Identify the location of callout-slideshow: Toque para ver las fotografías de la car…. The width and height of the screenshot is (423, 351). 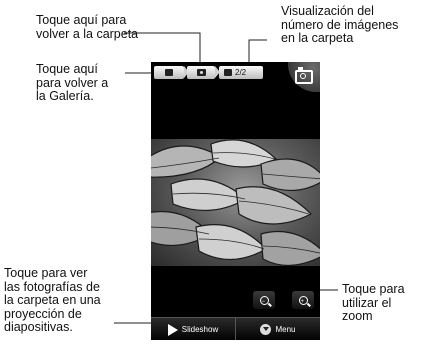
(52, 300).